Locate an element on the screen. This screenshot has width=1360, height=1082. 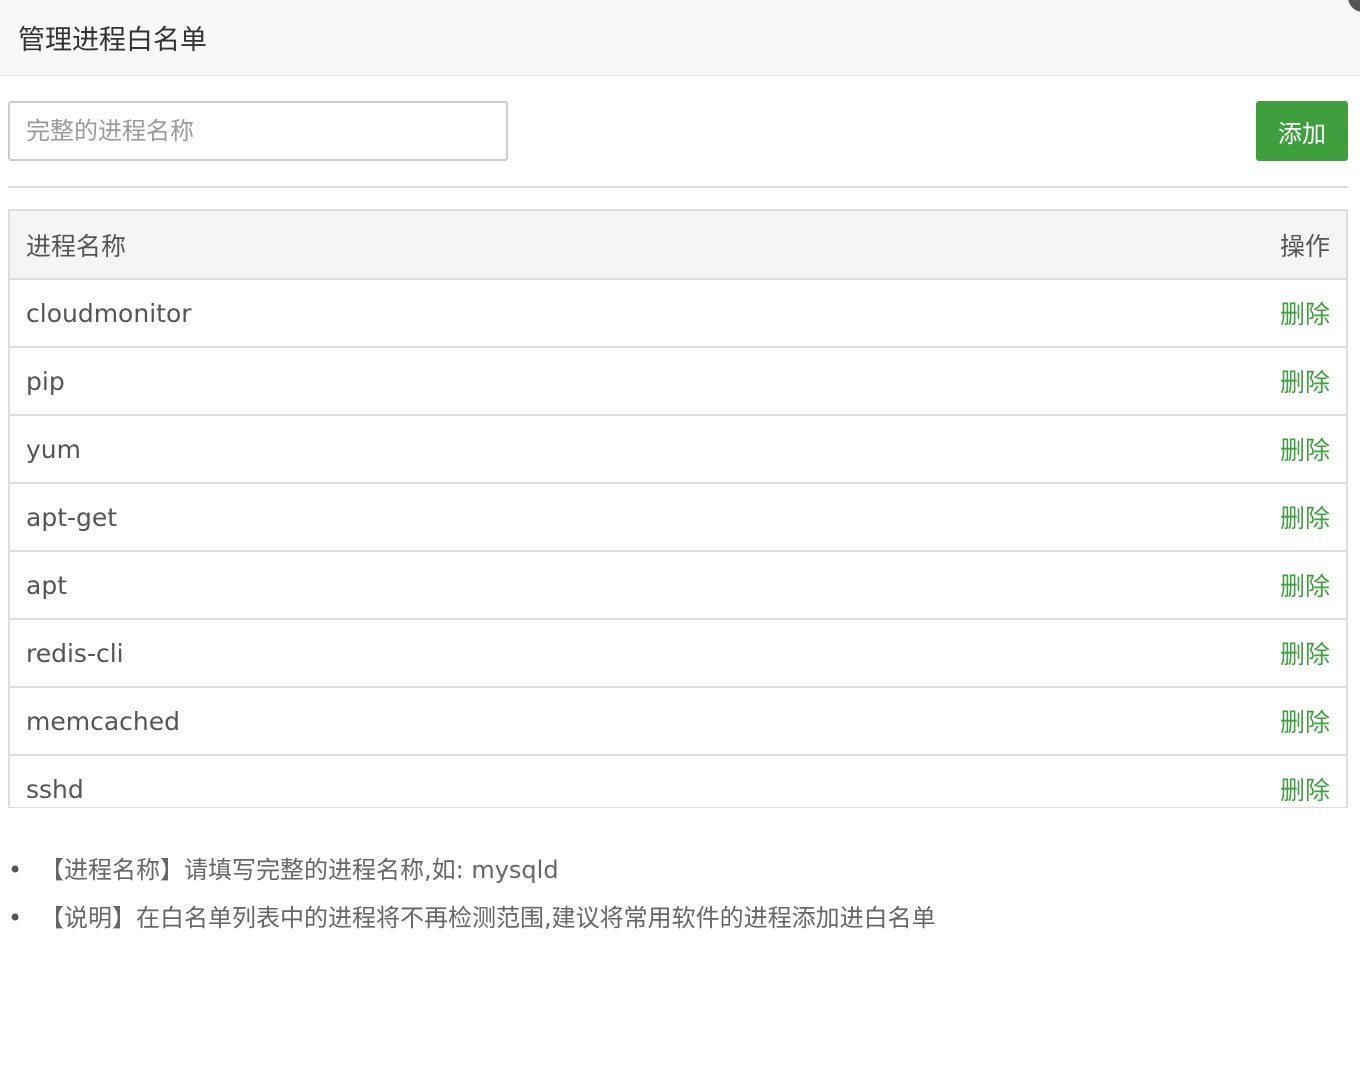
process-name-cell: yum is located at coordinates (482, 449).